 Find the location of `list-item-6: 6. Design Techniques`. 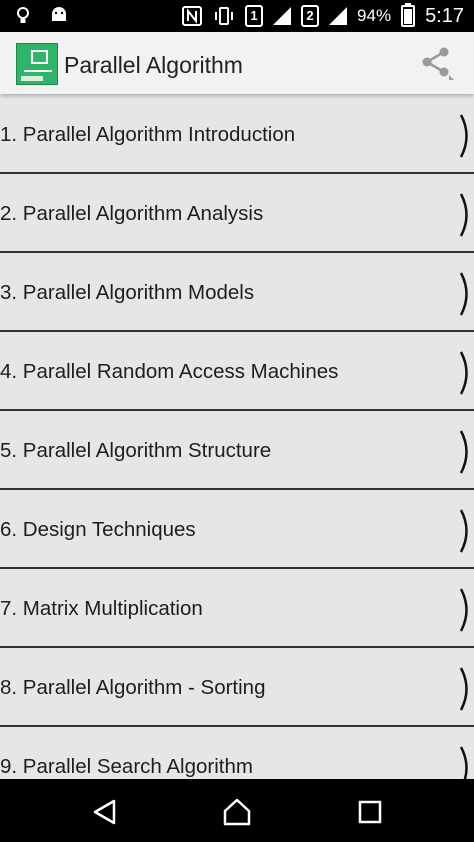

list-item-6: 6. Design Techniques is located at coordinates (237, 529).